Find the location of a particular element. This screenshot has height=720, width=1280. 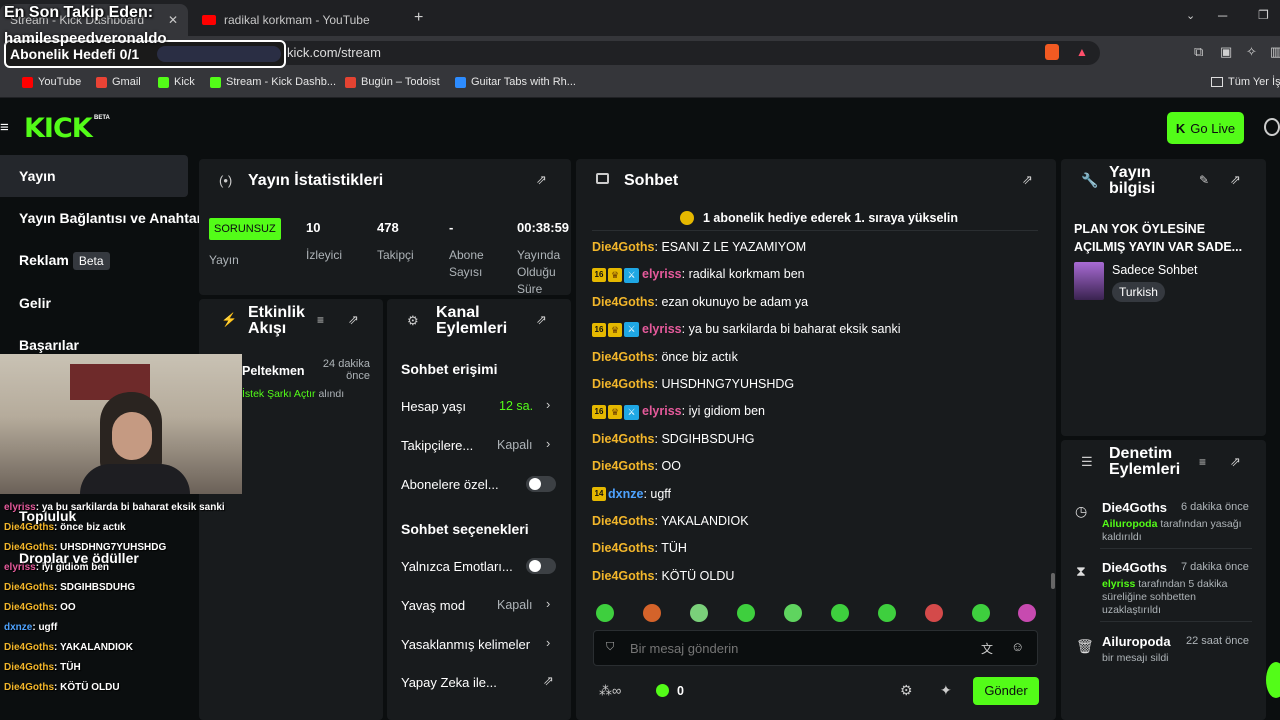

menu-icon: ≡ is located at coordinates (4, 127).